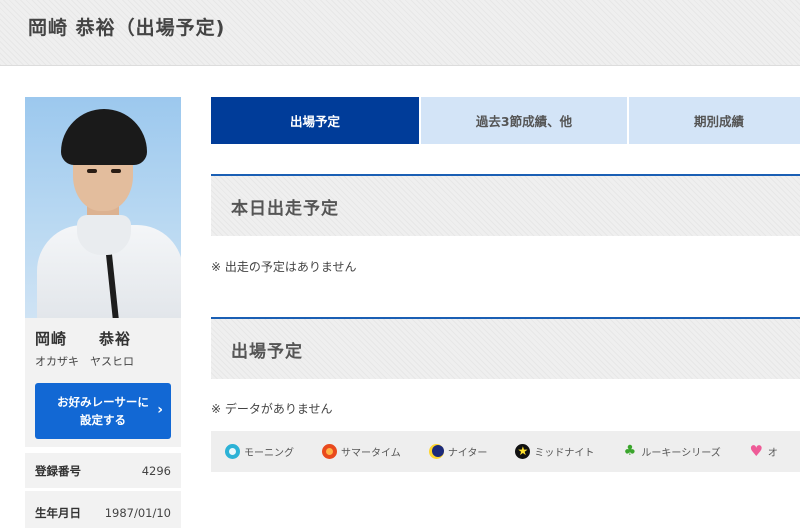  I want to click on rookie-series-icon: ♣, so click(630, 451).